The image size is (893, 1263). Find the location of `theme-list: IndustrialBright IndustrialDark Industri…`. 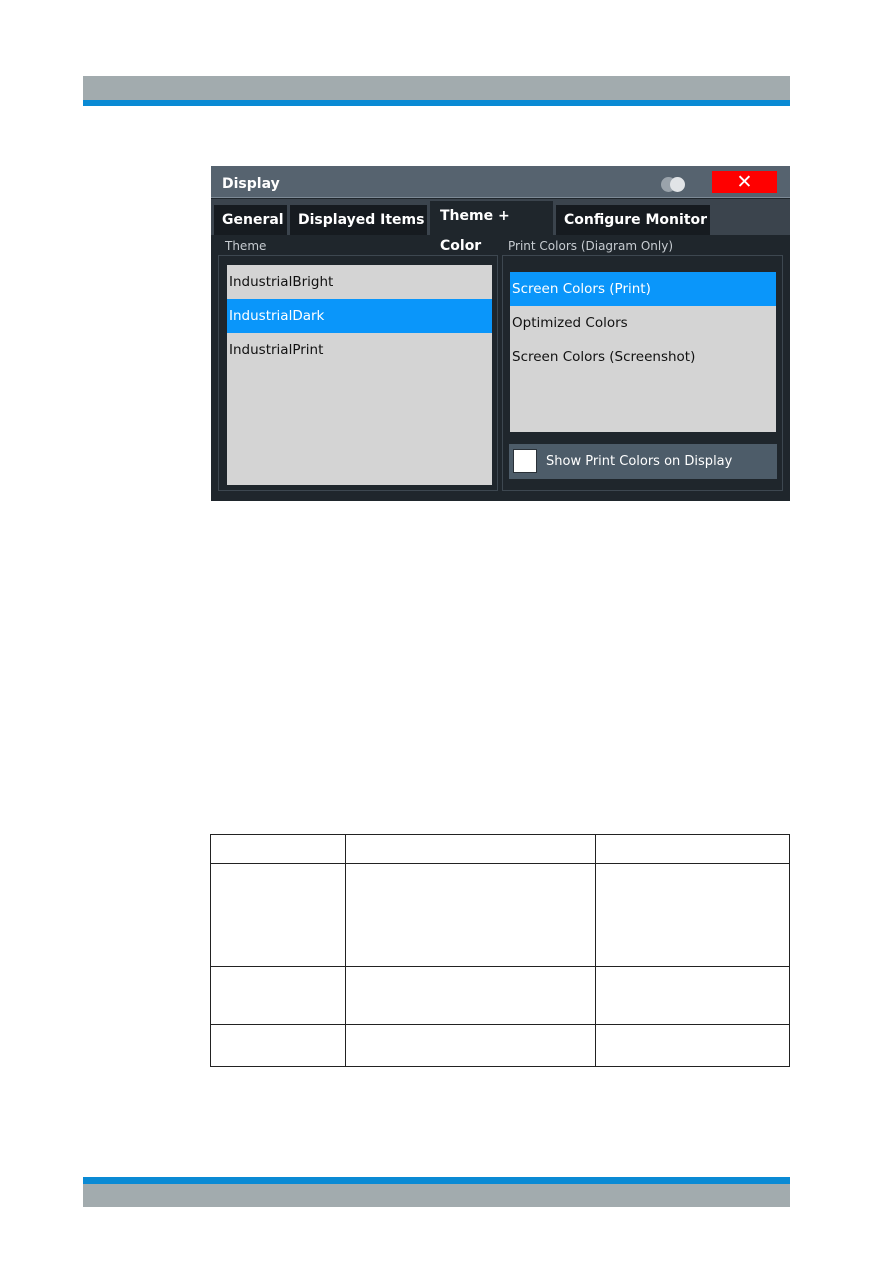

theme-list: IndustrialBright IndustrialDark Industri… is located at coordinates (359, 375).